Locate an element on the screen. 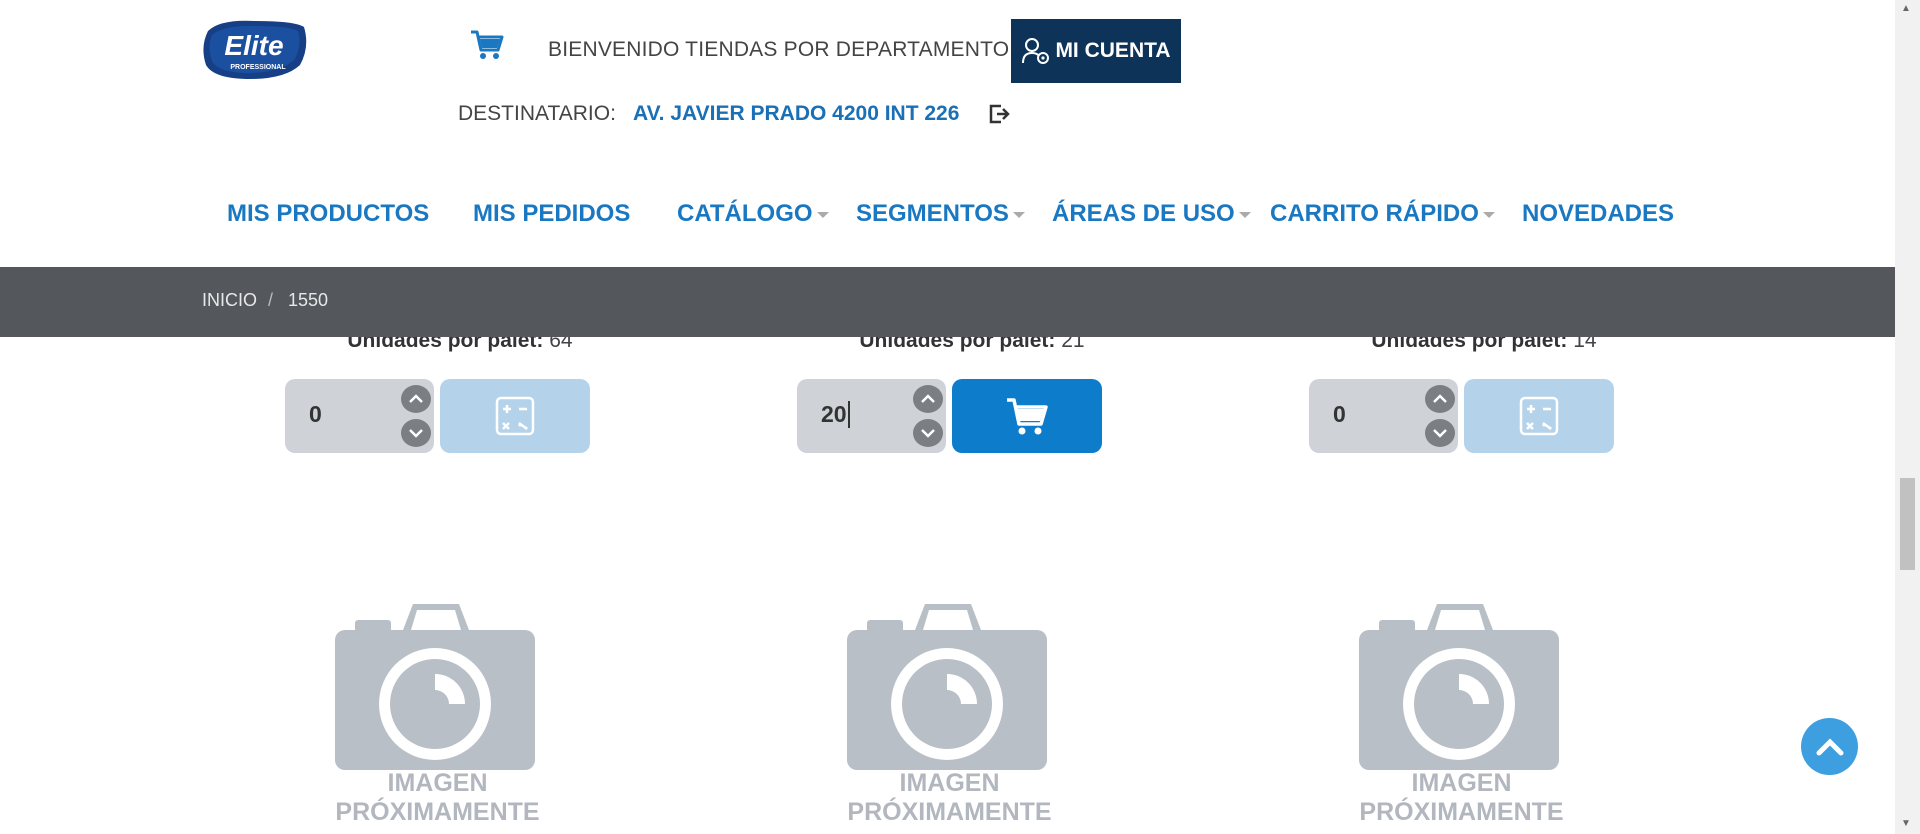 The width and height of the screenshot is (1920, 834). pallet-units-value: 64 is located at coordinates (561, 344).